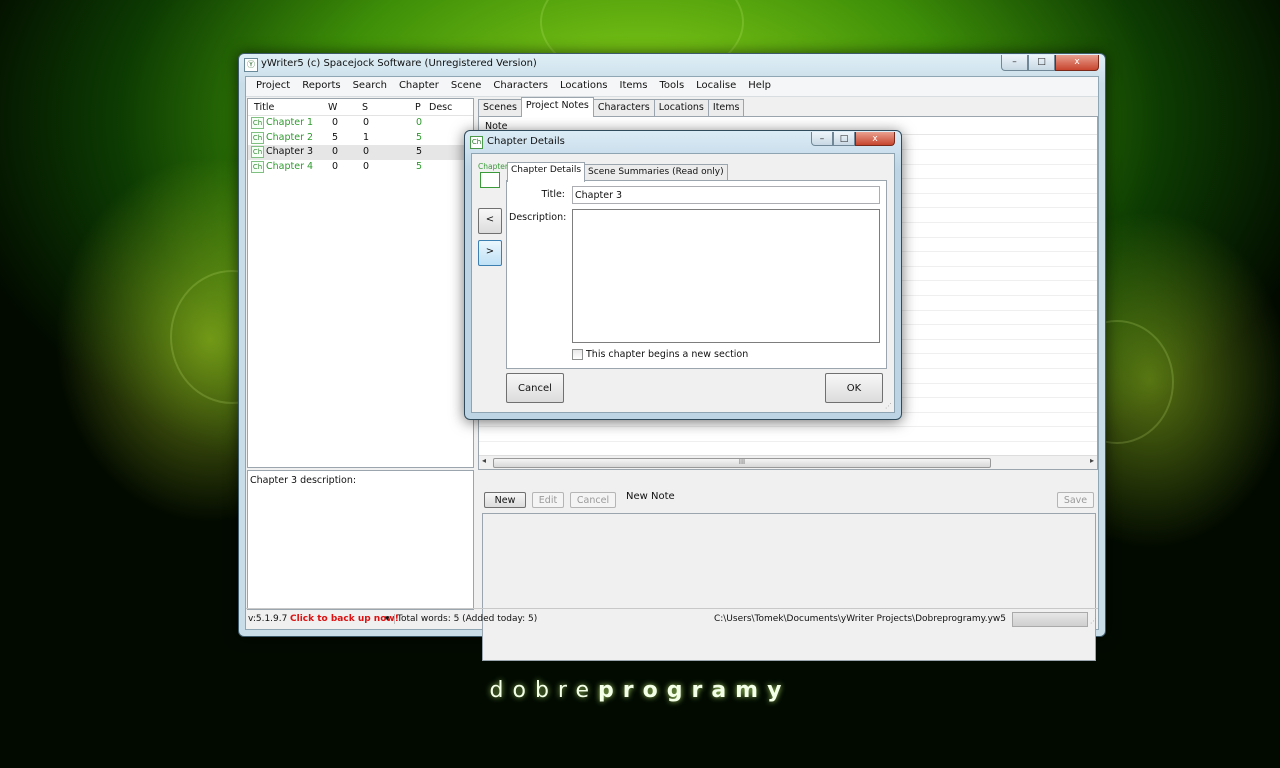 The width and height of the screenshot is (1280, 768). What do you see at coordinates (332, 107) in the screenshot?
I see `col-words: W` at bounding box center [332, 107].